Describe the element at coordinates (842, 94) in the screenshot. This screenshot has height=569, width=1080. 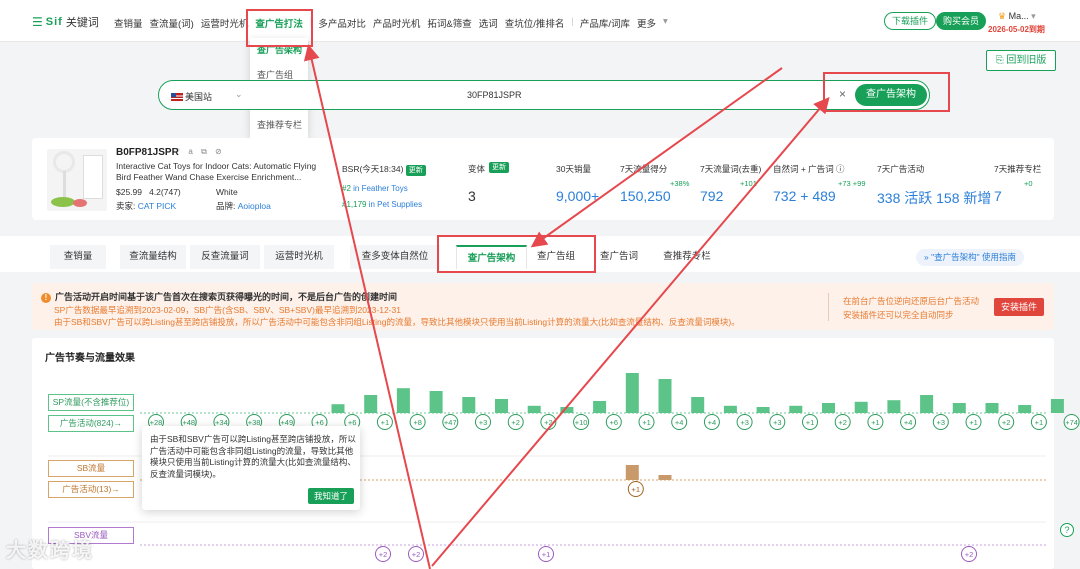
I see `clear-icon: ×` at that location.